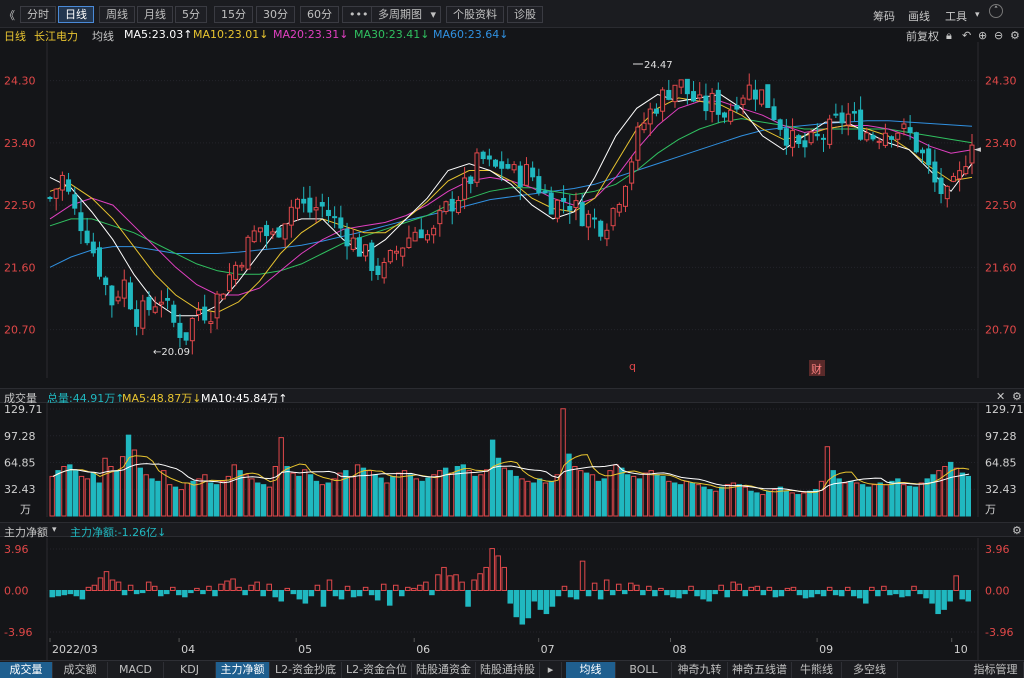 This screenshot has height=678, width=1024. Describe the element at coordinates (996, 670) in the screenshot. I see `tab-indicator-manage: 指标管理` at that location.